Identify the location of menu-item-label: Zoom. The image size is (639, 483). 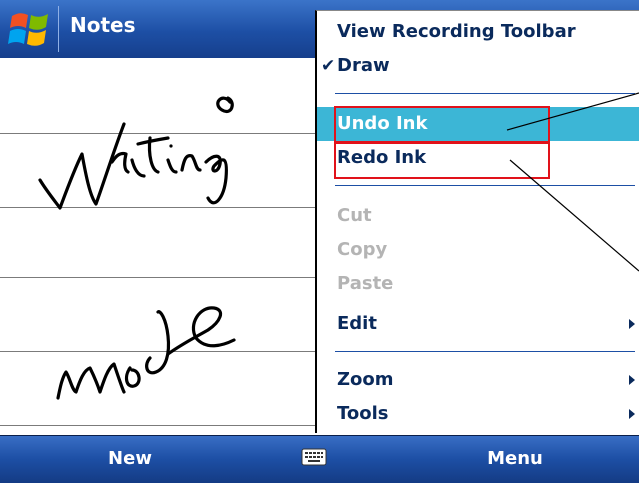
(365, 379).